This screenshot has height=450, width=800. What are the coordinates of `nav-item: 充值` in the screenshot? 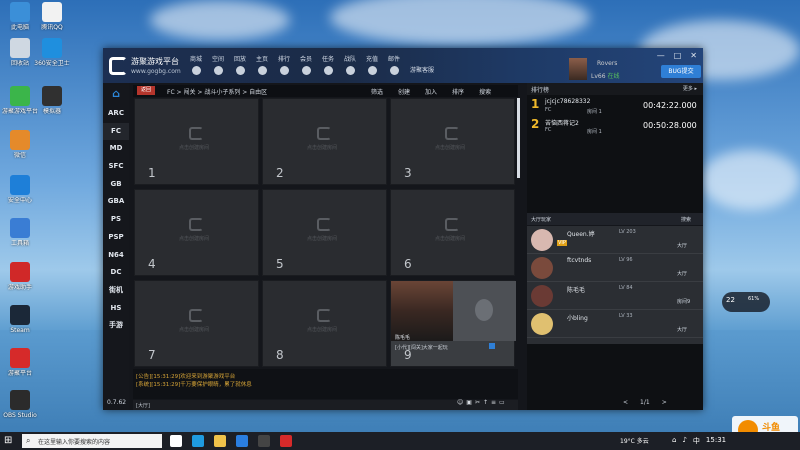 It's located at (372, 64).